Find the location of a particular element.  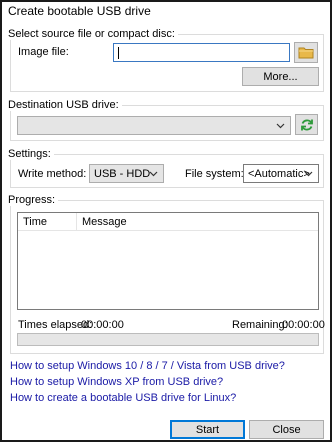

write-method-label: Write method: is located at coordinates (52, 174).